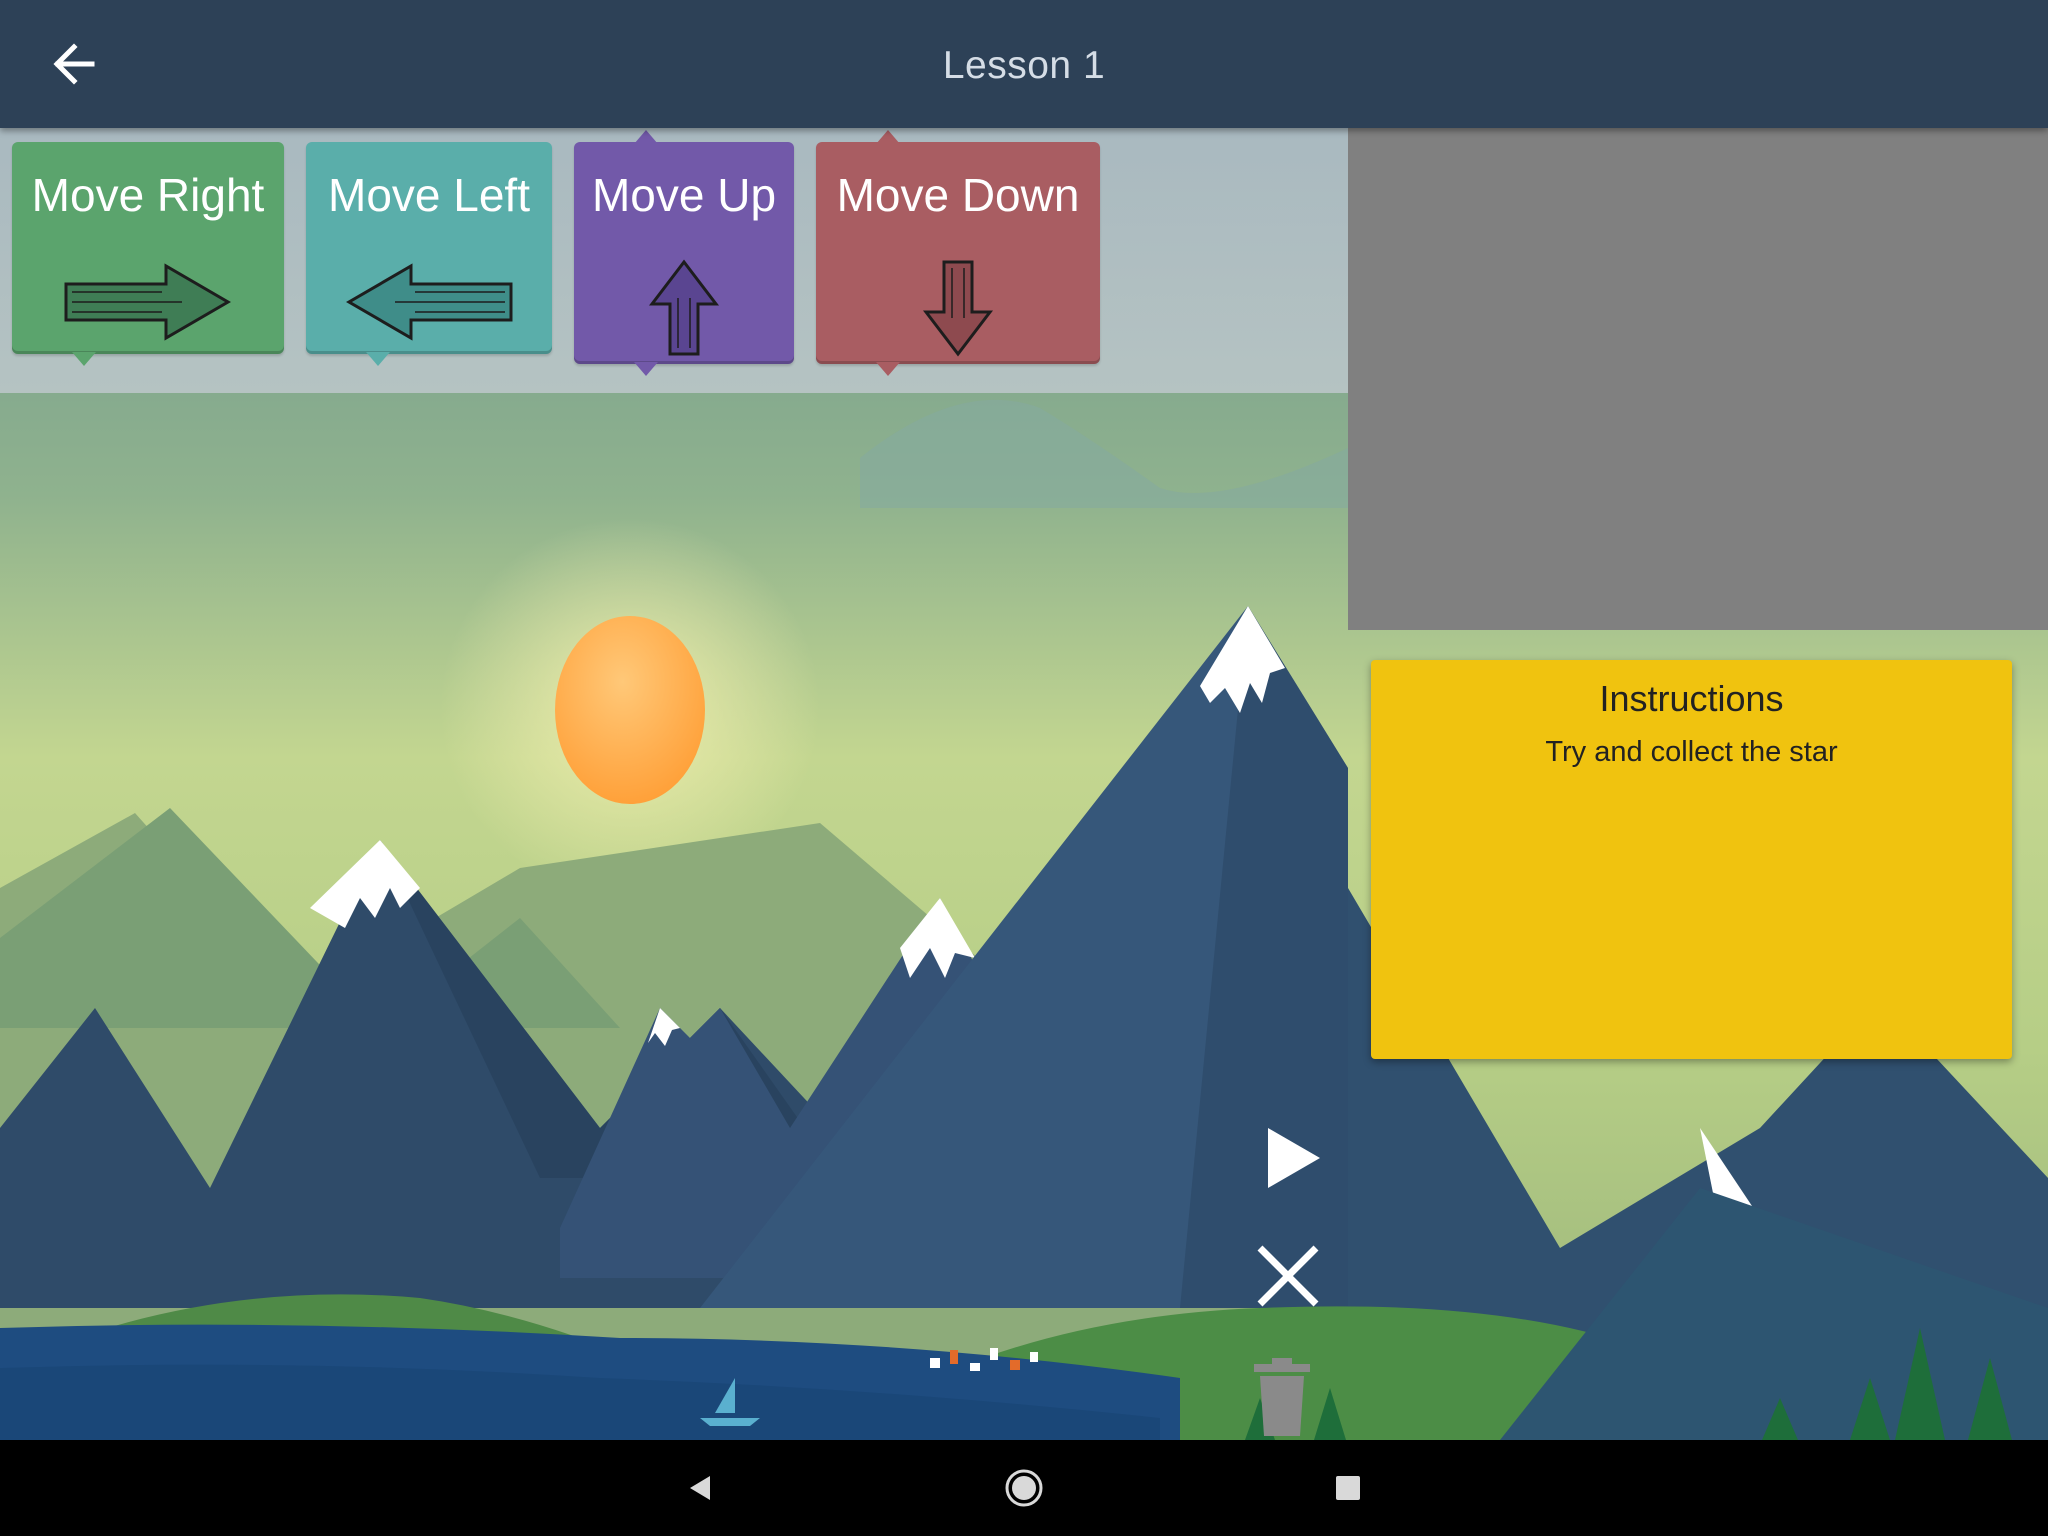  I want to click on move-up-block: Move Up, so click(684, 253).